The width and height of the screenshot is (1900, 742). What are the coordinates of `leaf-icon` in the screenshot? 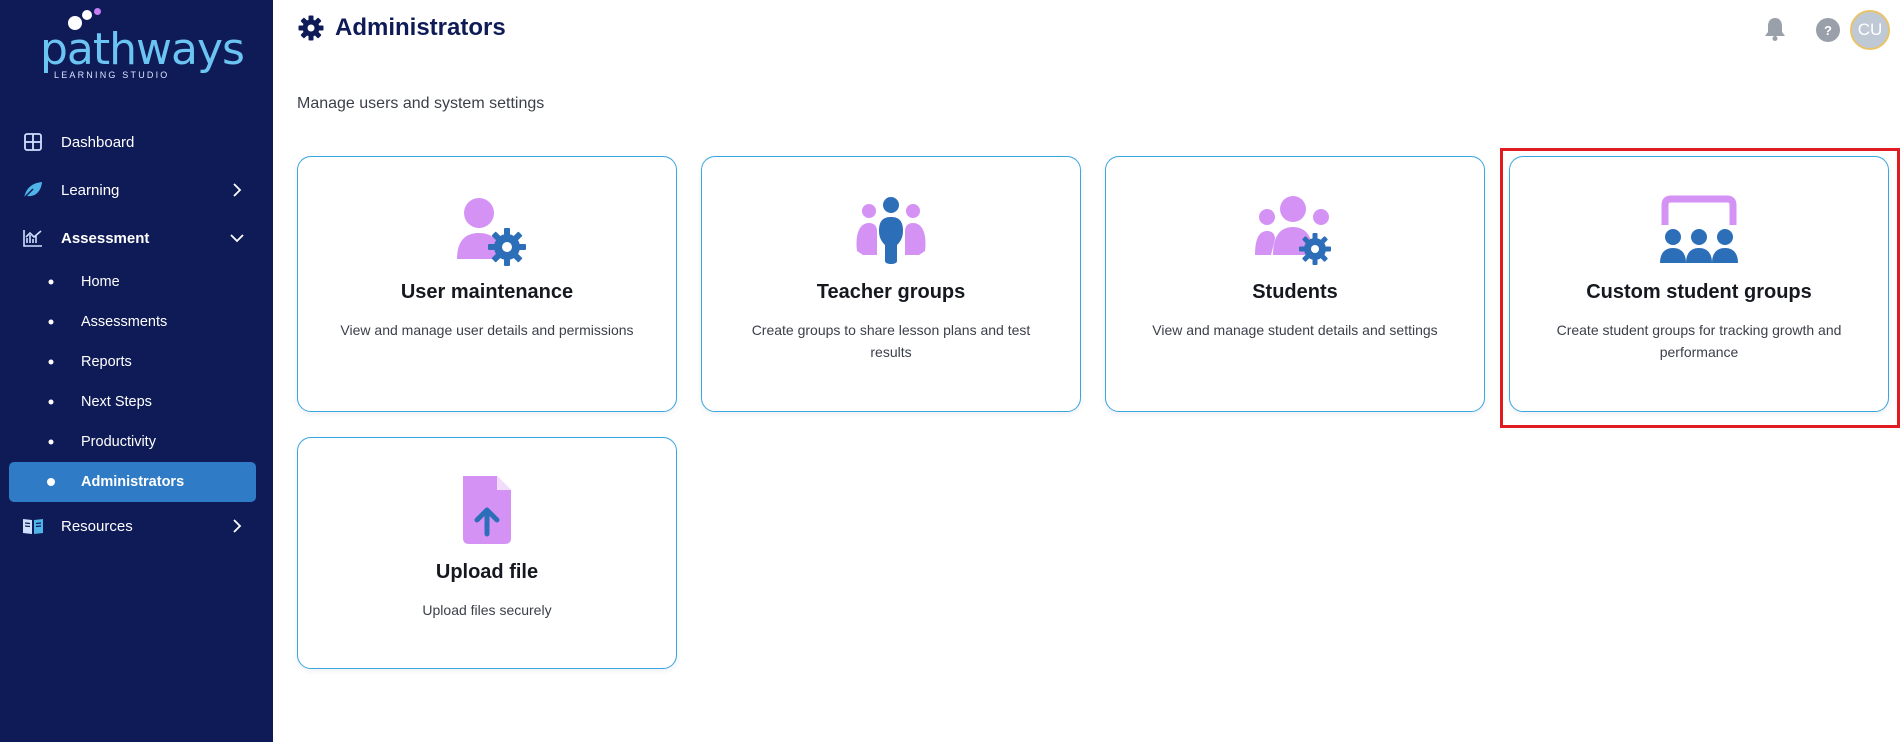 It's located at (33, 190).